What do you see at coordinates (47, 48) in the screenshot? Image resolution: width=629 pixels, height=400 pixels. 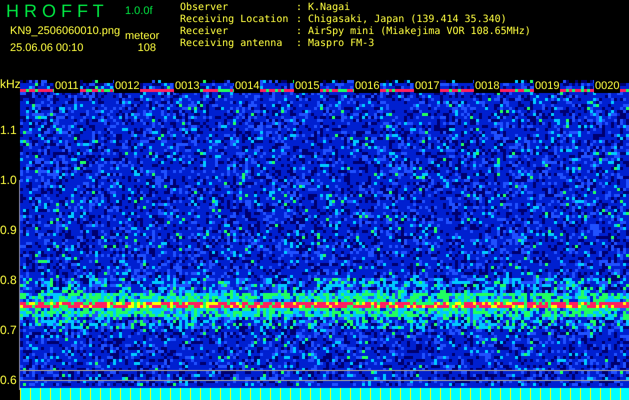 I see `date-time: 25.06.06 00:10` at bounding box center [47, 48].